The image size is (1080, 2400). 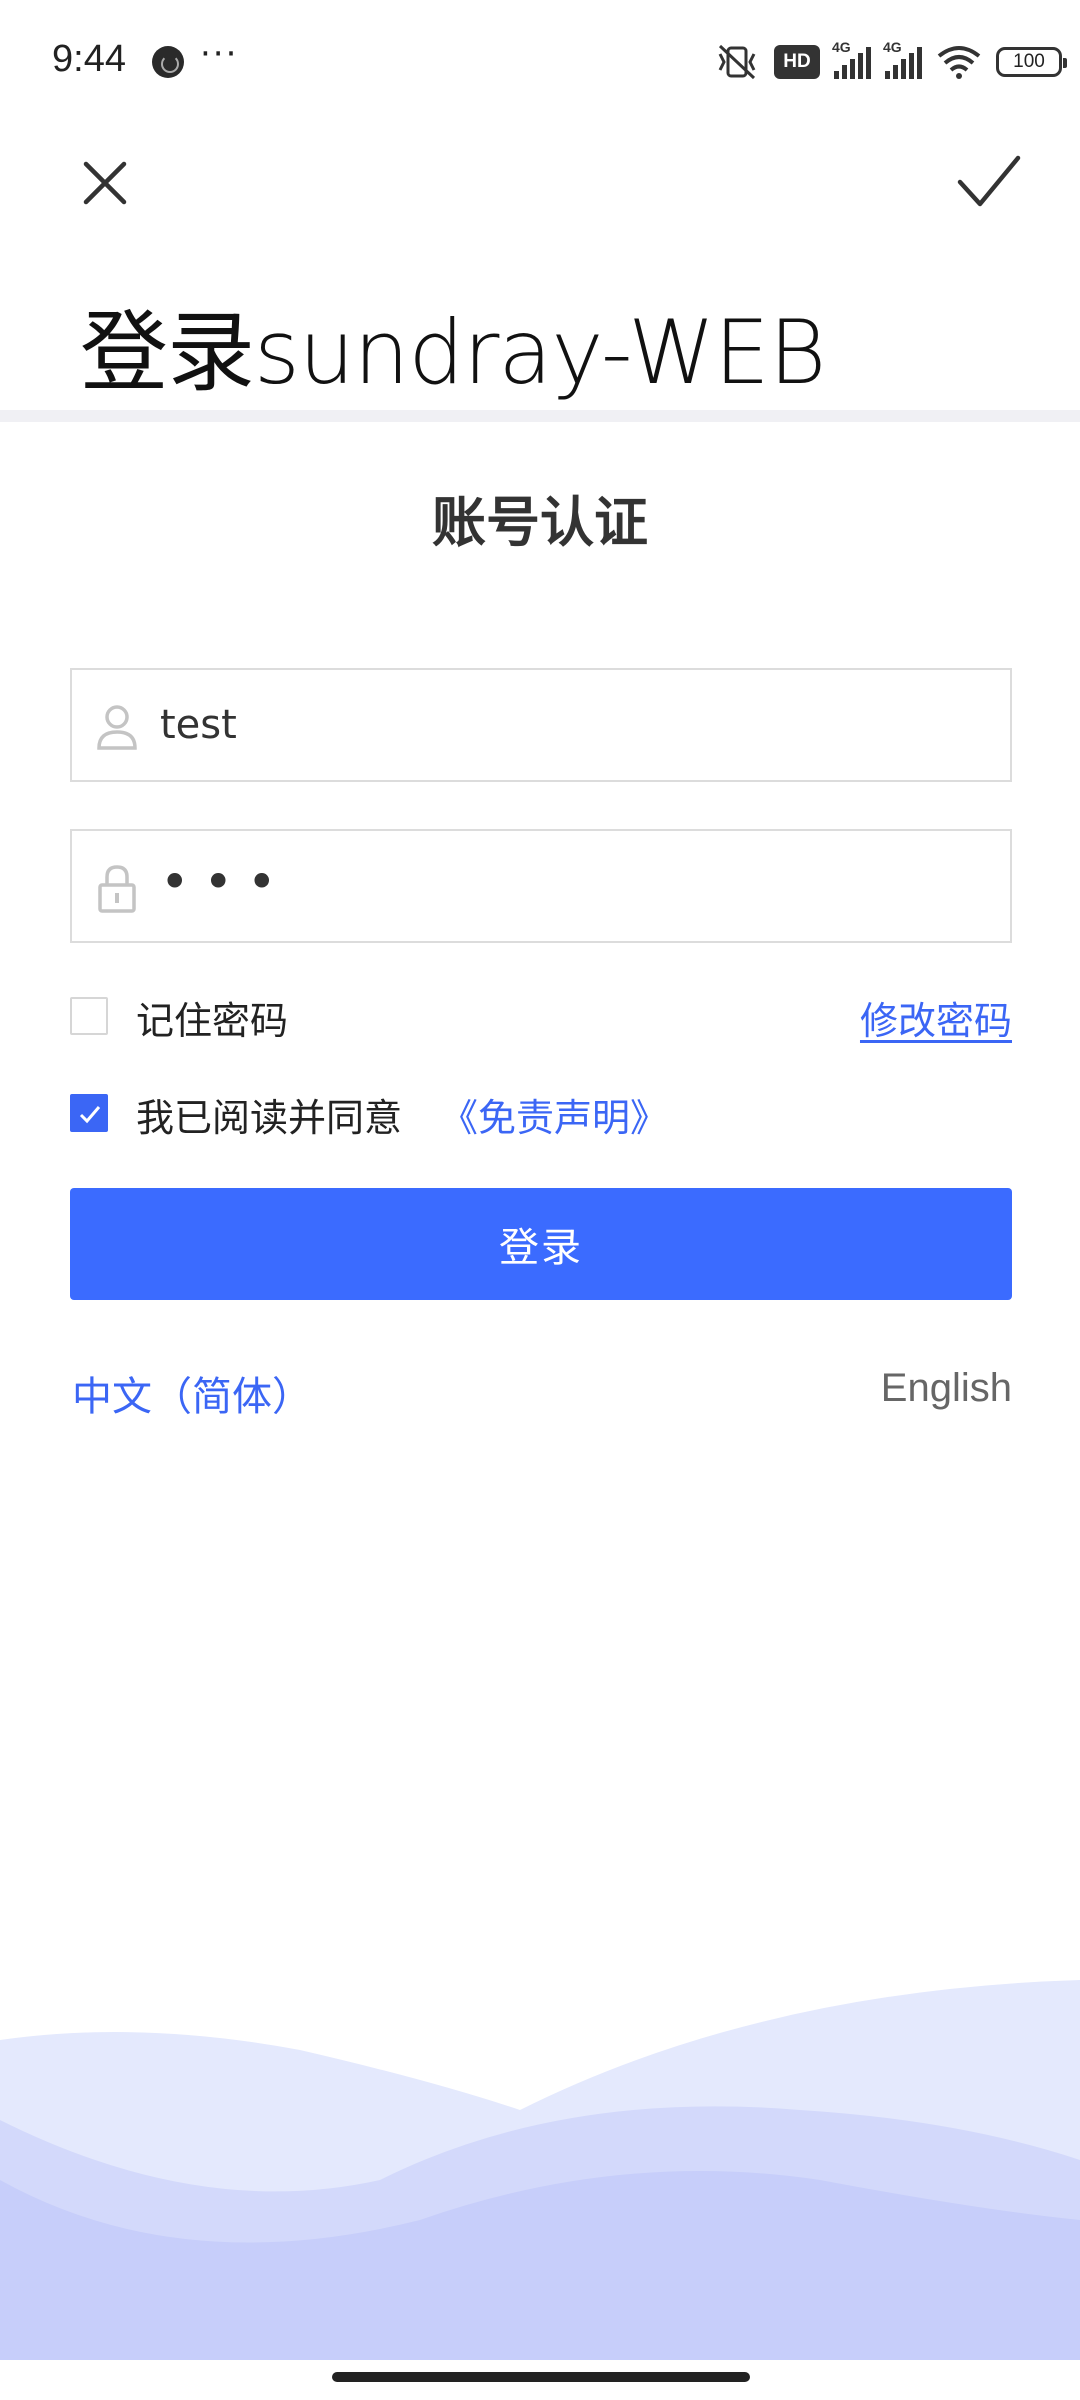 What do you see at coordinates (541, 725) in the screenshot?
I see `username-field: test` at bounding box center [541, 725].